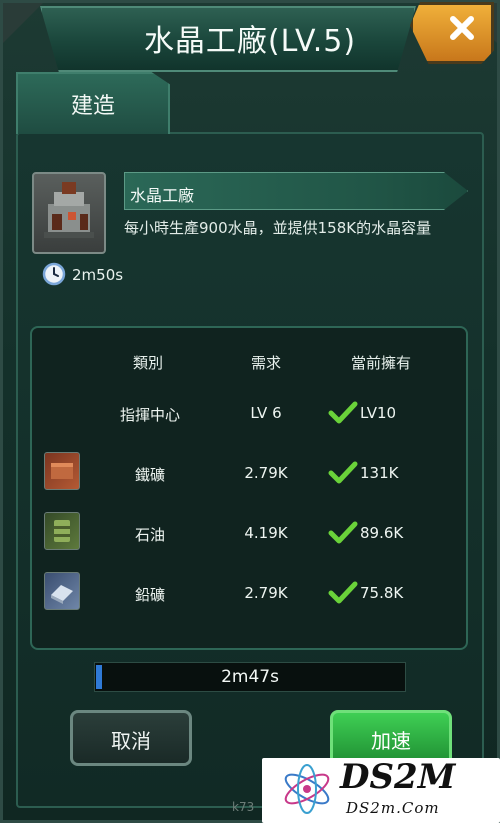 This screenshot has height=823, width=500. I want to click on building-name: 水晶工廠, so click(162, 195).